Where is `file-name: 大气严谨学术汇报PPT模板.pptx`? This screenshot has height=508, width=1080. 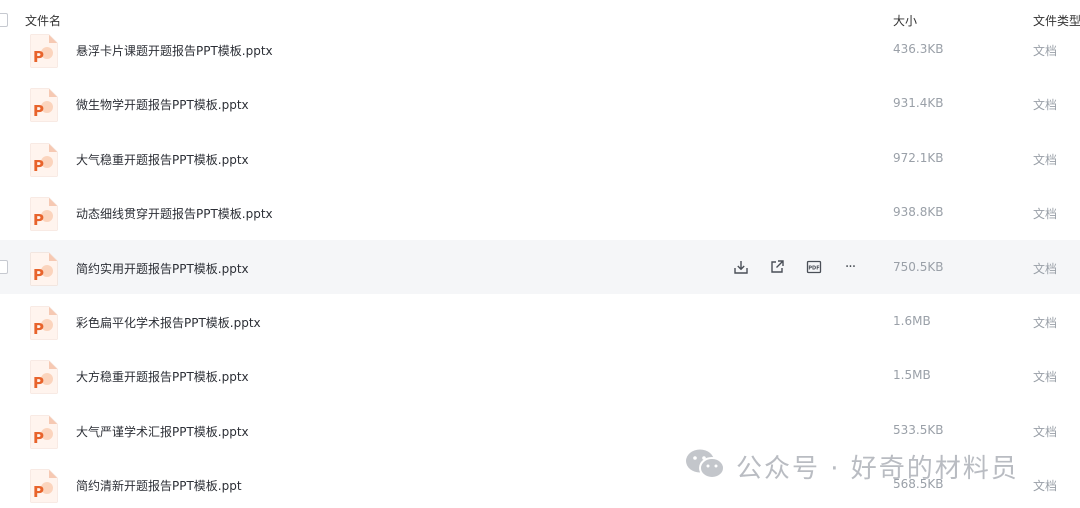
file-name: 大气严谨学术汇报PPT模板.pptx is located at coordinates (162, 431).